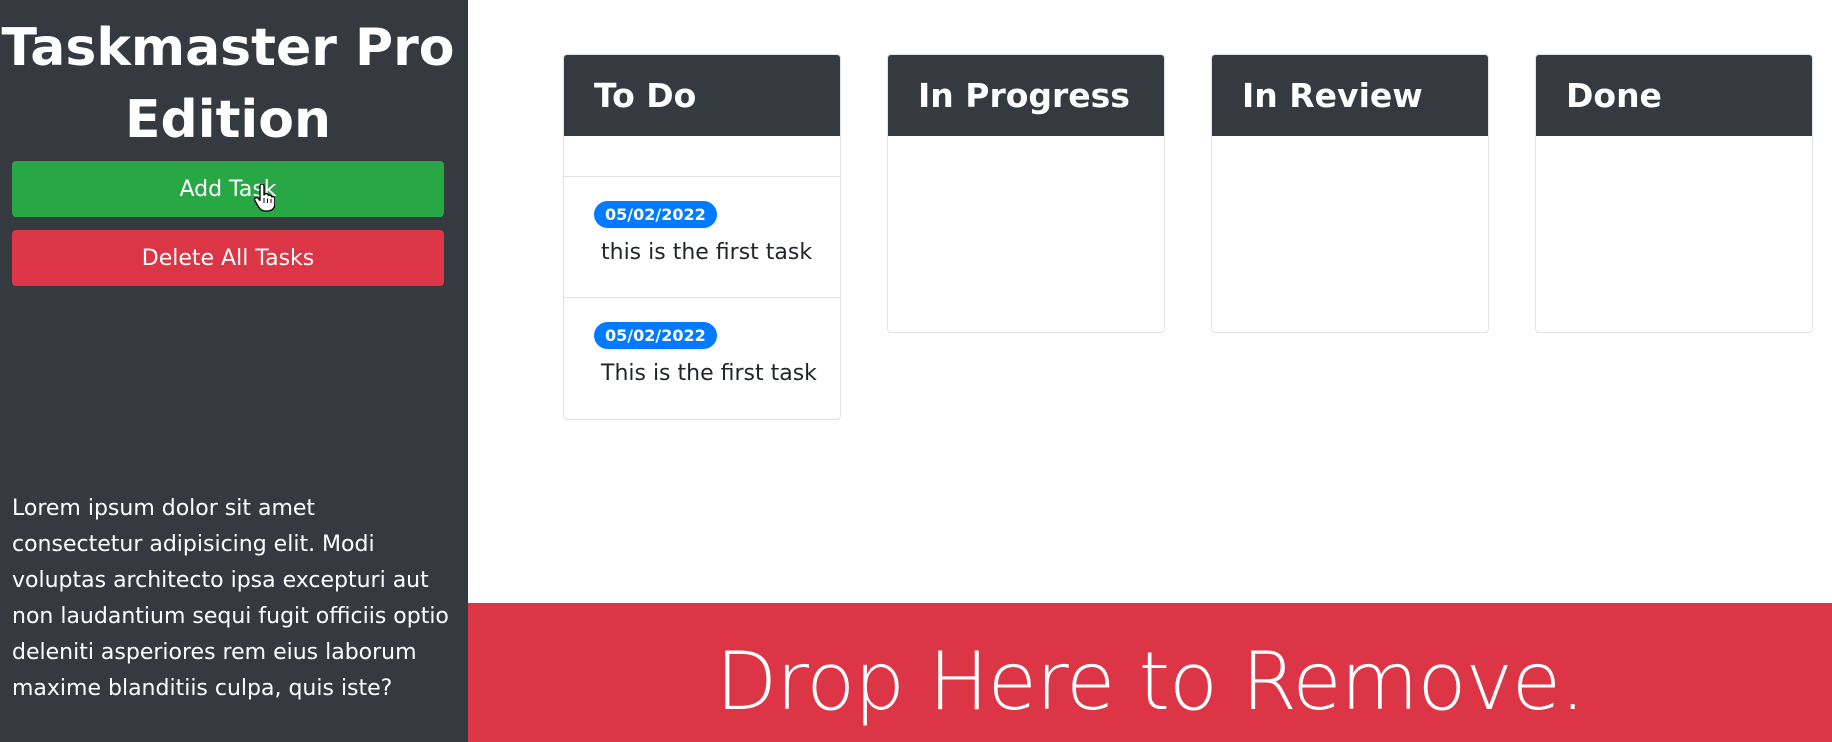 This screenshot has height=742, width=1832. What do you see at coordinates (1026, 234) in the screenshot?
I see `column-in-progress-list` at bounding box center [1026, 234].